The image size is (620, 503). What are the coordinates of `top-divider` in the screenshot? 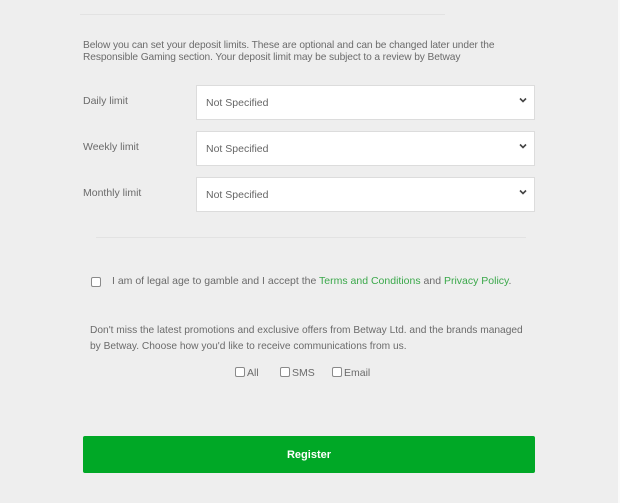 It's located at (262, 14).